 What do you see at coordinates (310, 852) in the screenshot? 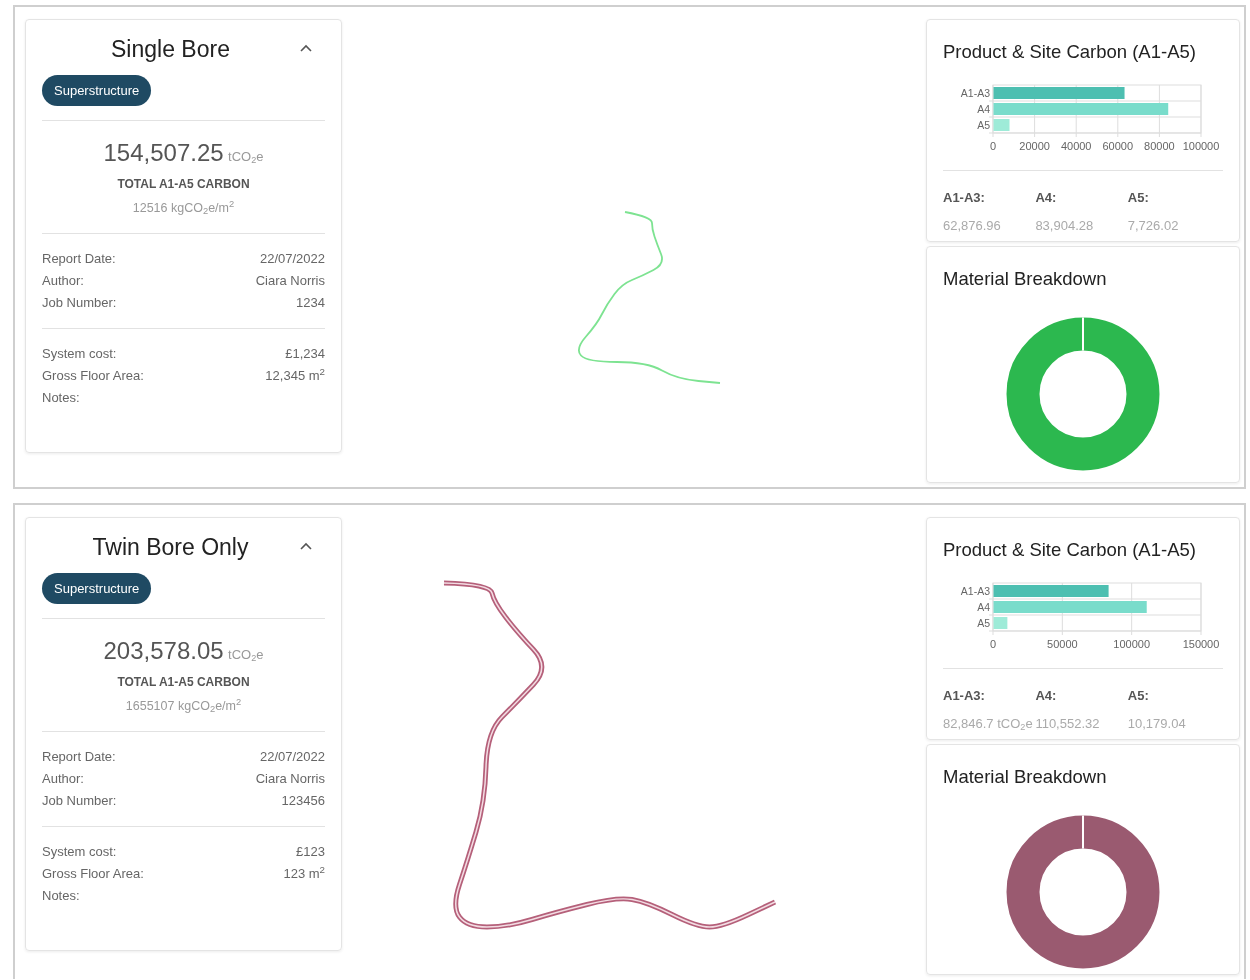
I see `detail-value: £123` at bounding box center [310, 852].